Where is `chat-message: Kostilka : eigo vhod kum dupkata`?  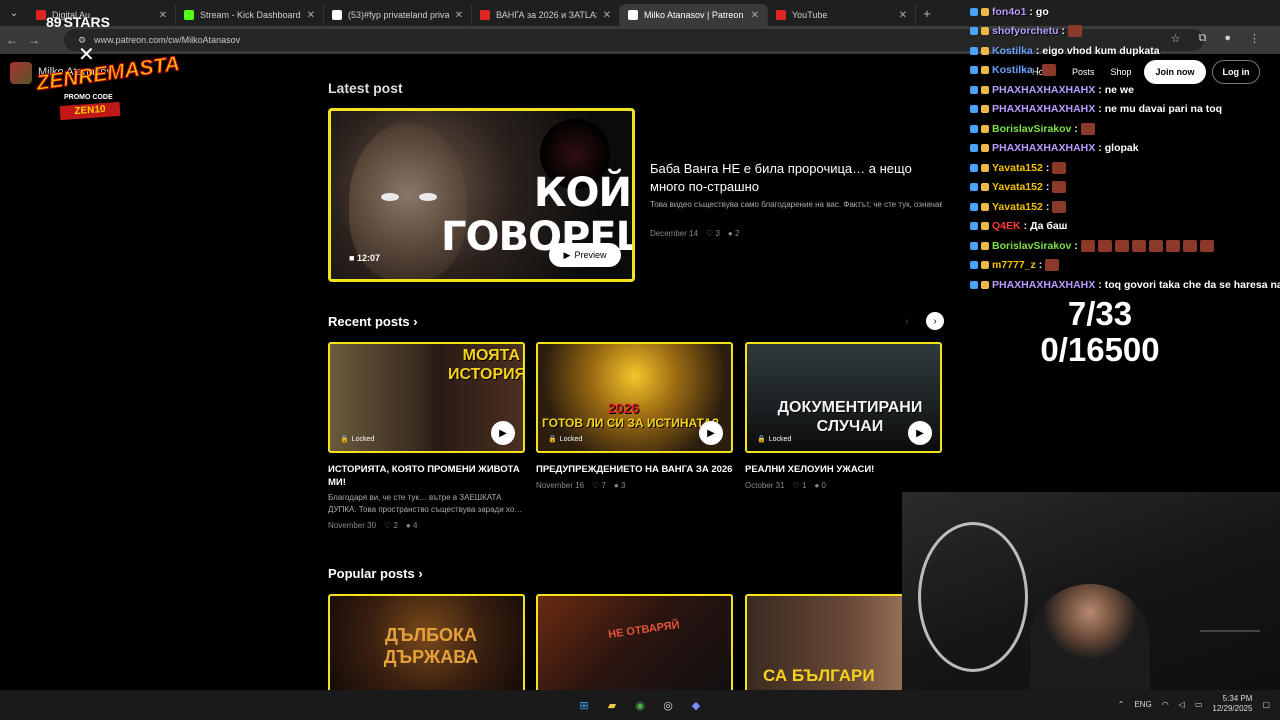
chat-message: Kostilka : eigo vhod kum dupkata is located at coordinates (1125, 51).